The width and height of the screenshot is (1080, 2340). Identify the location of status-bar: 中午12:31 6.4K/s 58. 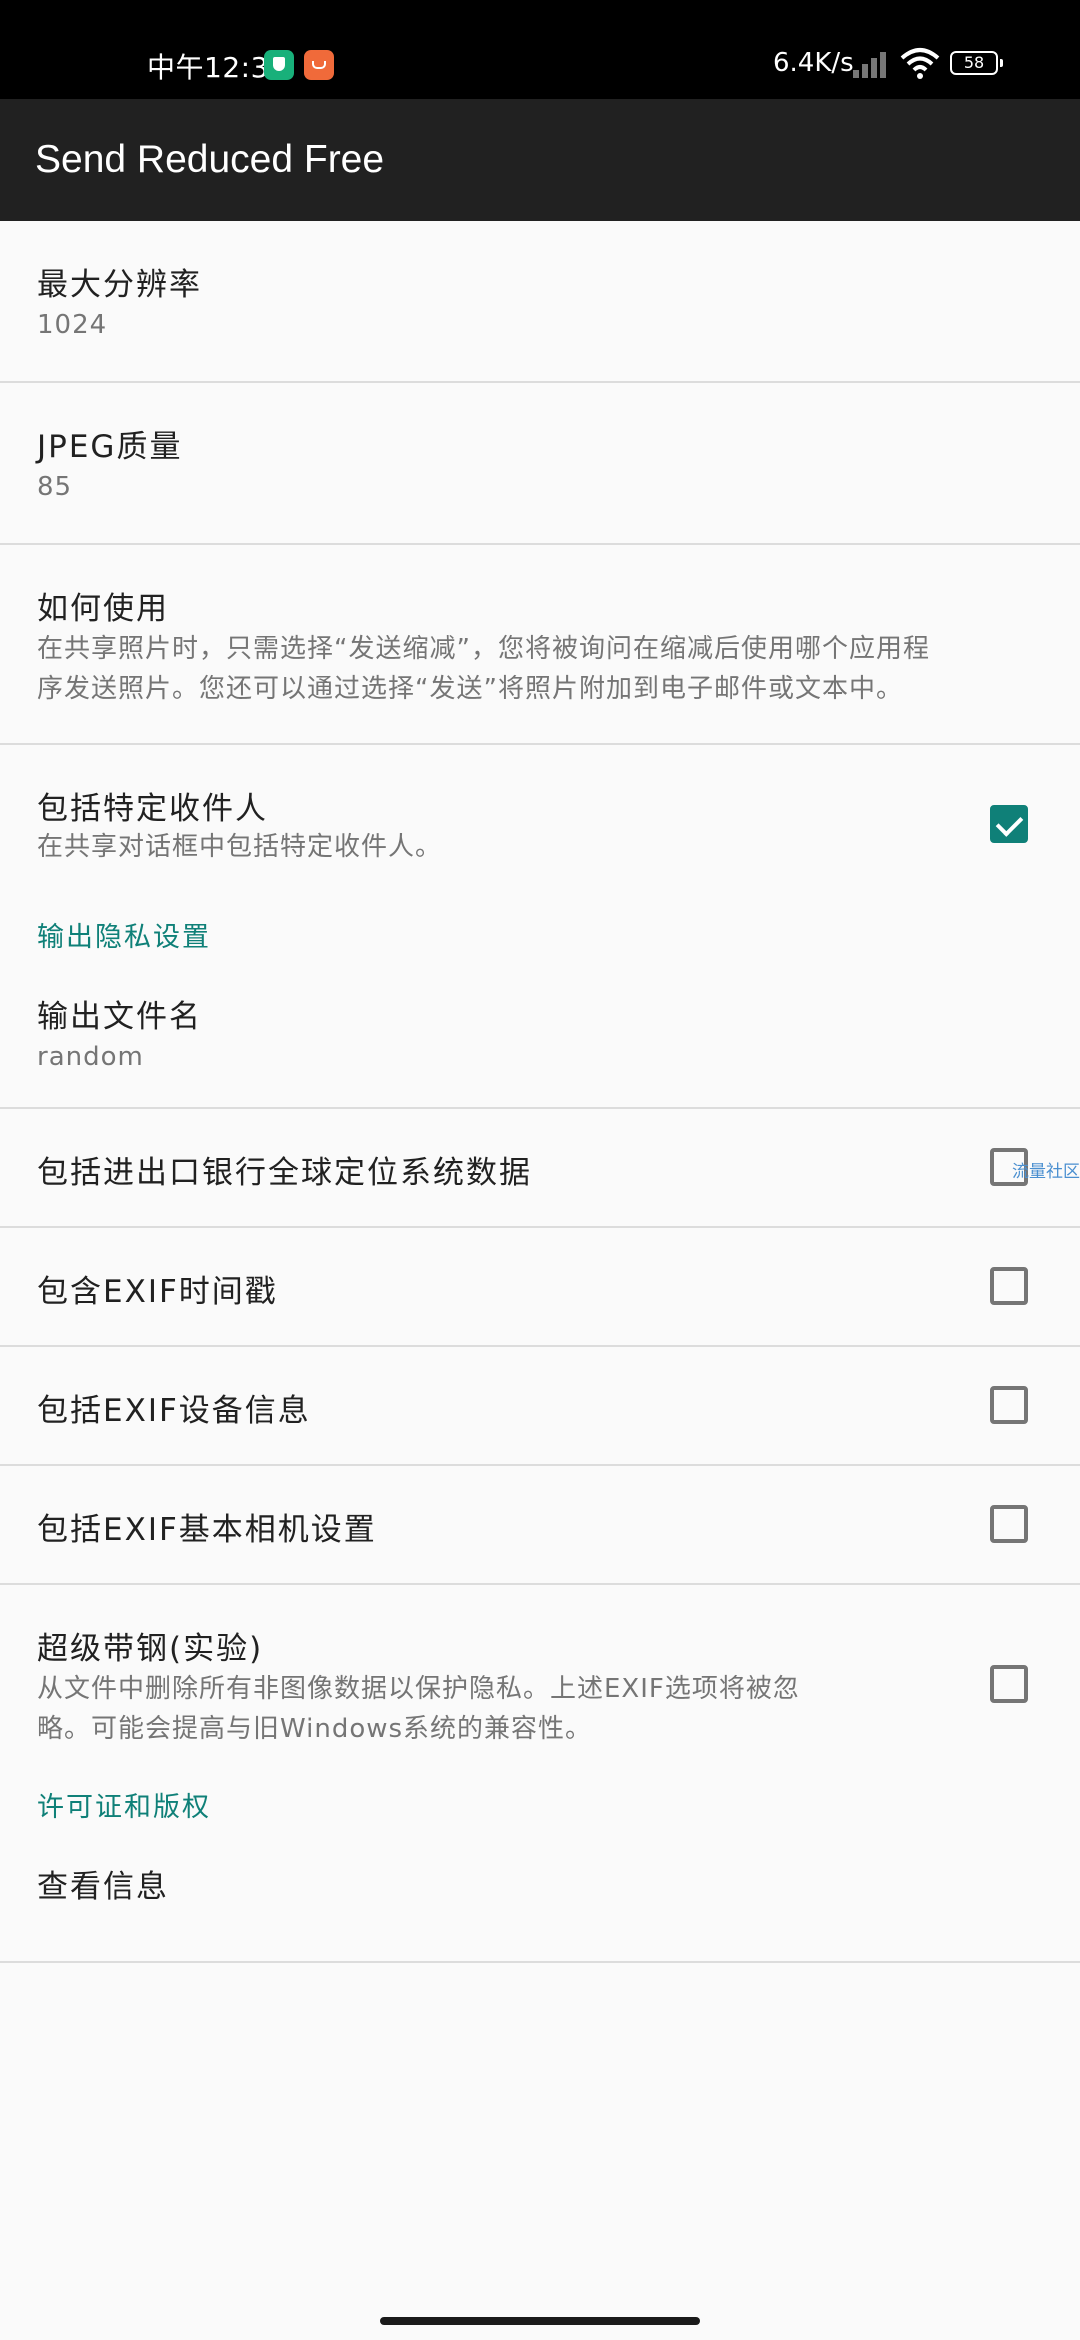
(540, 49).